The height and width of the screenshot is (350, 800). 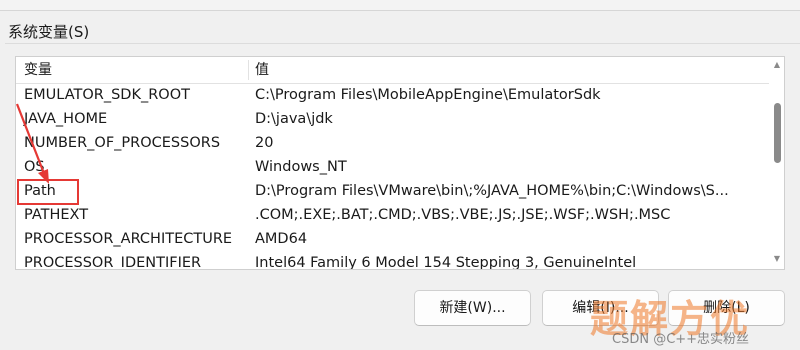 What do you see at coordinates (777, 65) in the screenshot?
I see `scroll-up-arrow-icon: ▲` at bounding box center [777, 65].